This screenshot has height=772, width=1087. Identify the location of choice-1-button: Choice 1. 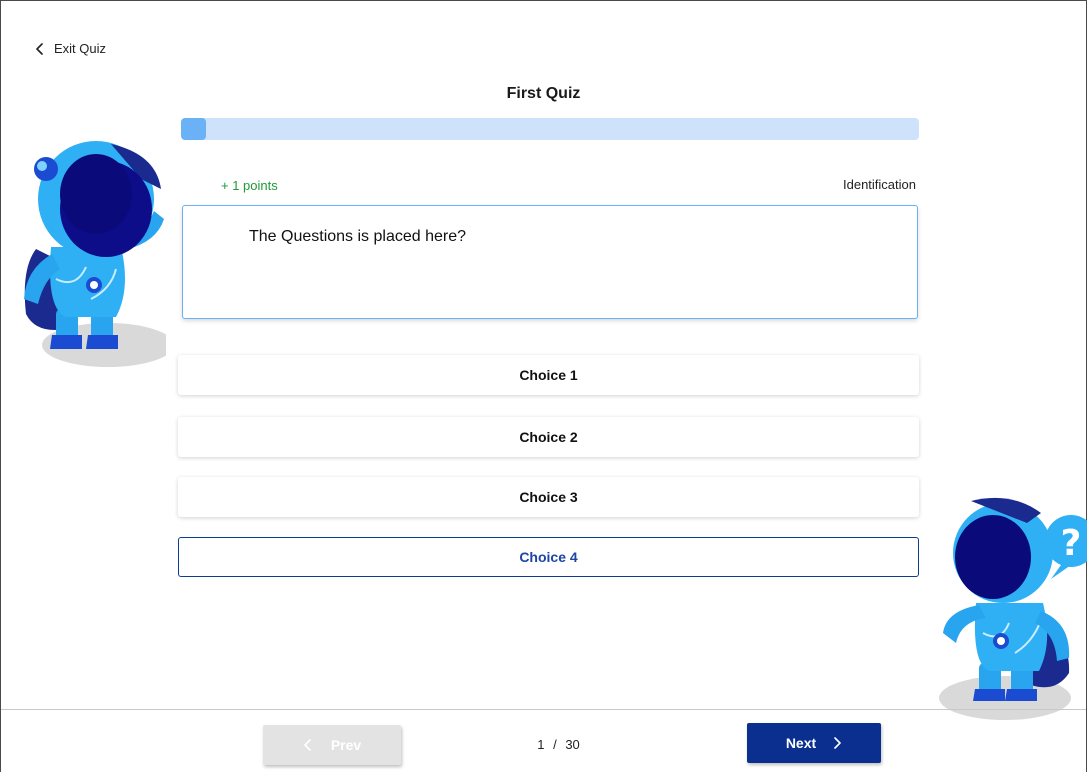
(548, 375).